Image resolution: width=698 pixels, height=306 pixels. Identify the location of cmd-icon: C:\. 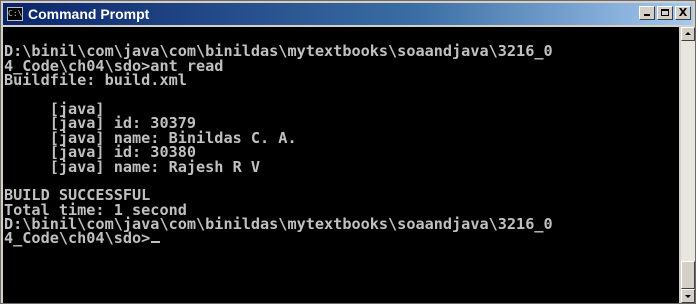
(15, 14).